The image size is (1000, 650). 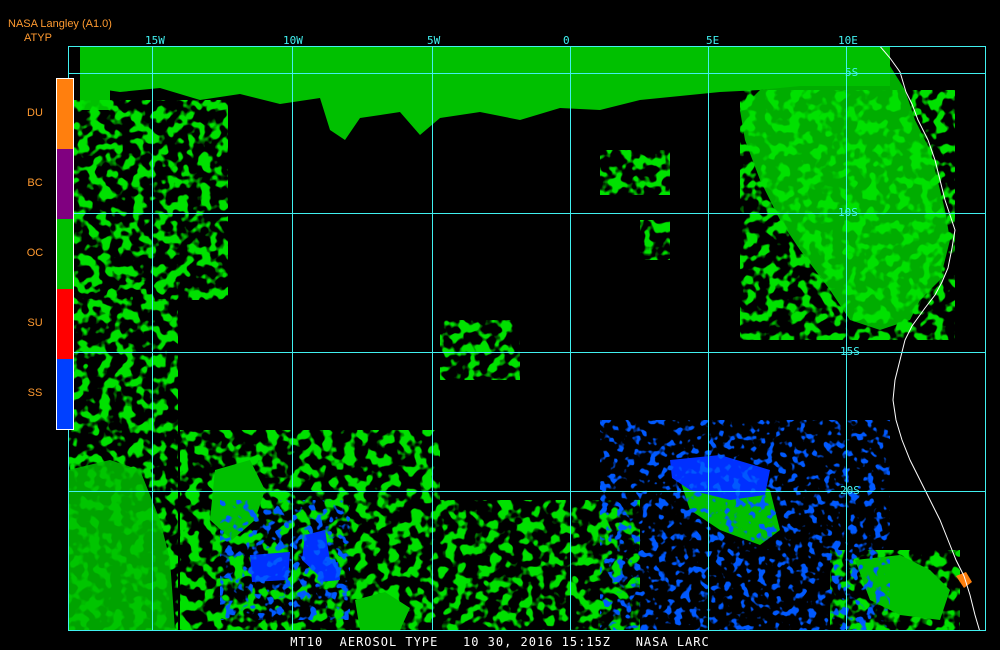 What do you see at coordinates (35, 393) in the screenshot?
I see `legend-label-ss: SS` at bounding box center [35, 393].